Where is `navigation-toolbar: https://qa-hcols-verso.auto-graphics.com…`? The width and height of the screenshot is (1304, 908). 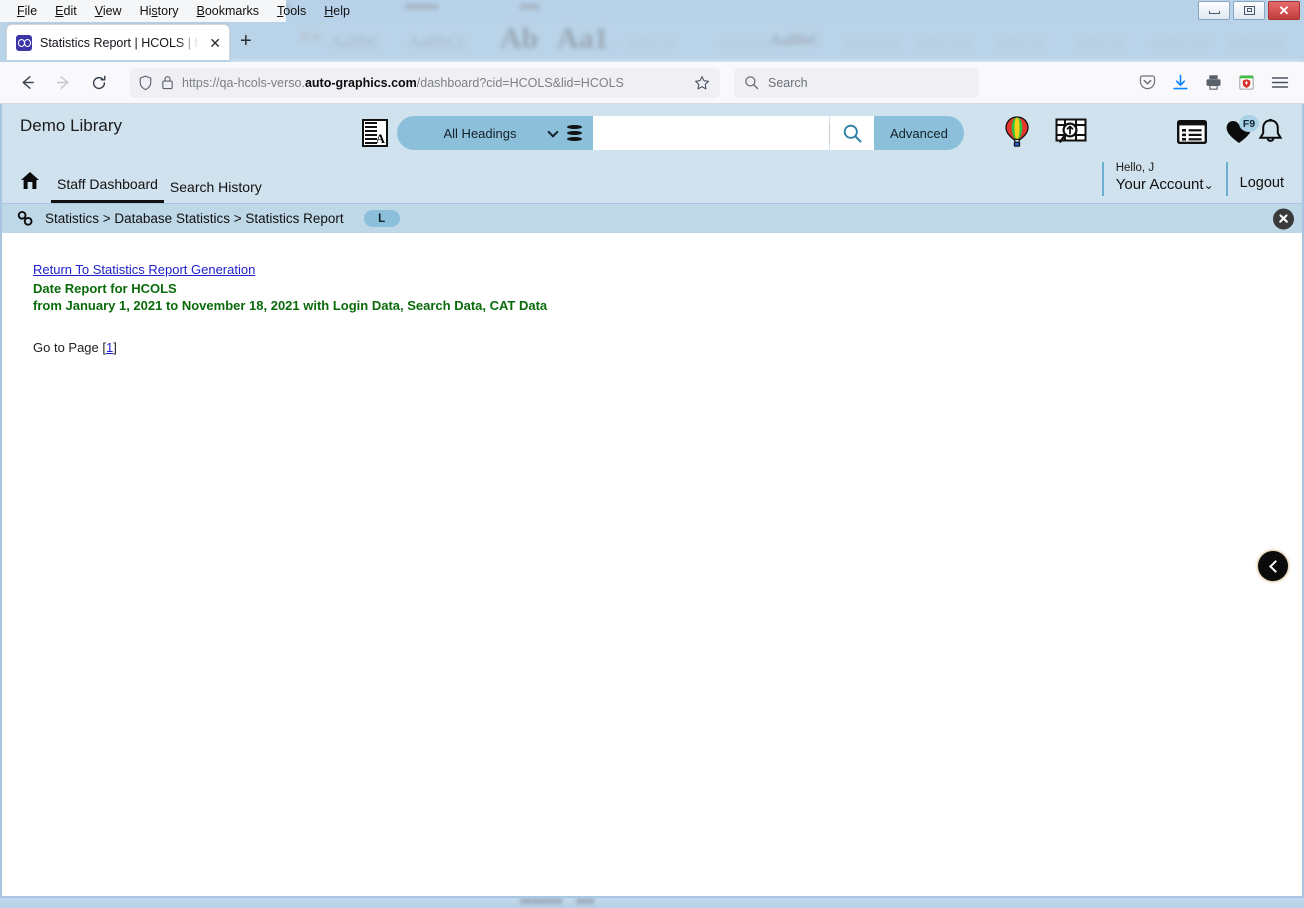 navigation-toolbar: https://qa-hcols-verso.auto-graphics.com… is located at coordinates (652, 83).